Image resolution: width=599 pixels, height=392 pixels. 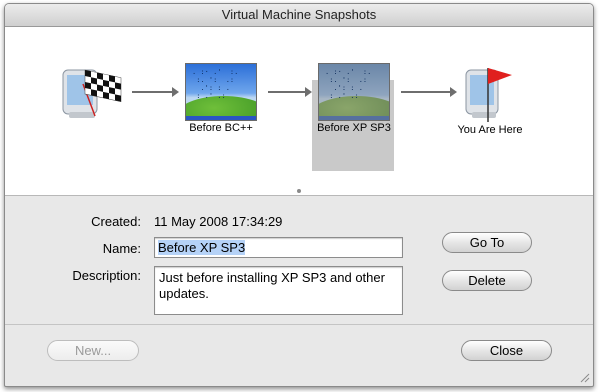 I want to click on go-to-button: Go To, so click(x=487, y=242).